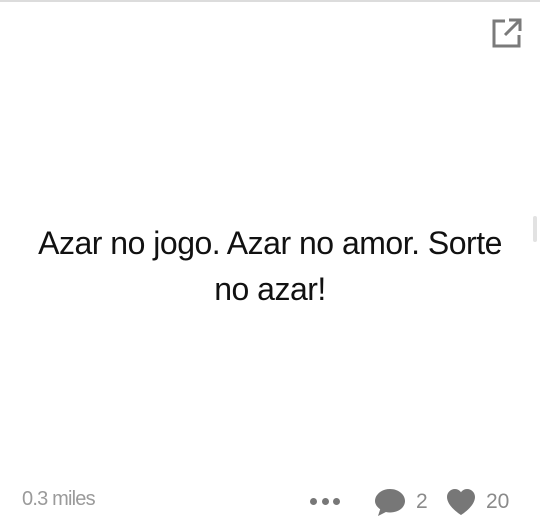  I want to click on like-button: 20, so click(477, 502).